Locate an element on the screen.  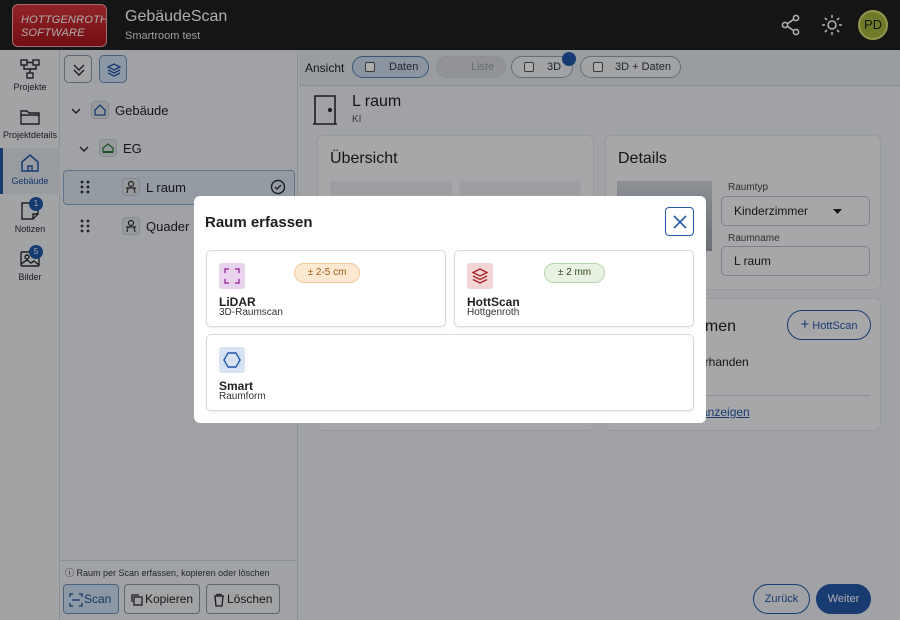
option-lidar: ± 2-5 cm LiDAR 3D-Raumscan is located at coordinates (326, 288).